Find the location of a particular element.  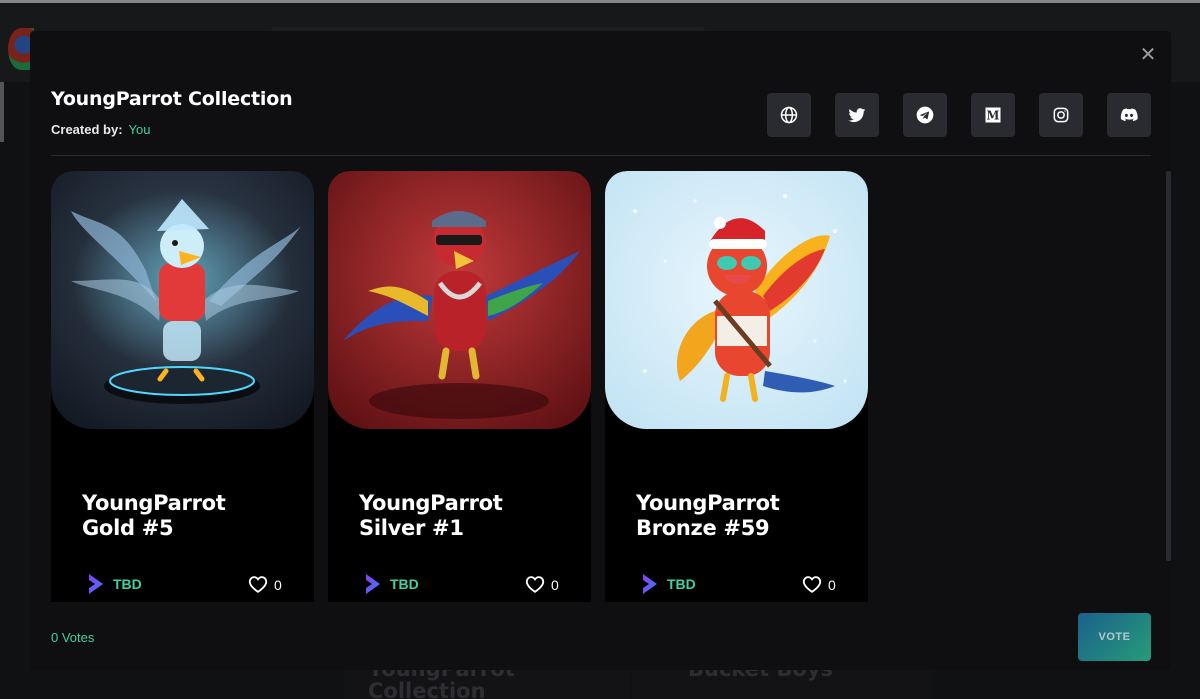

collection-title: YoungParrot Collection is located at coordinates (172, 99).